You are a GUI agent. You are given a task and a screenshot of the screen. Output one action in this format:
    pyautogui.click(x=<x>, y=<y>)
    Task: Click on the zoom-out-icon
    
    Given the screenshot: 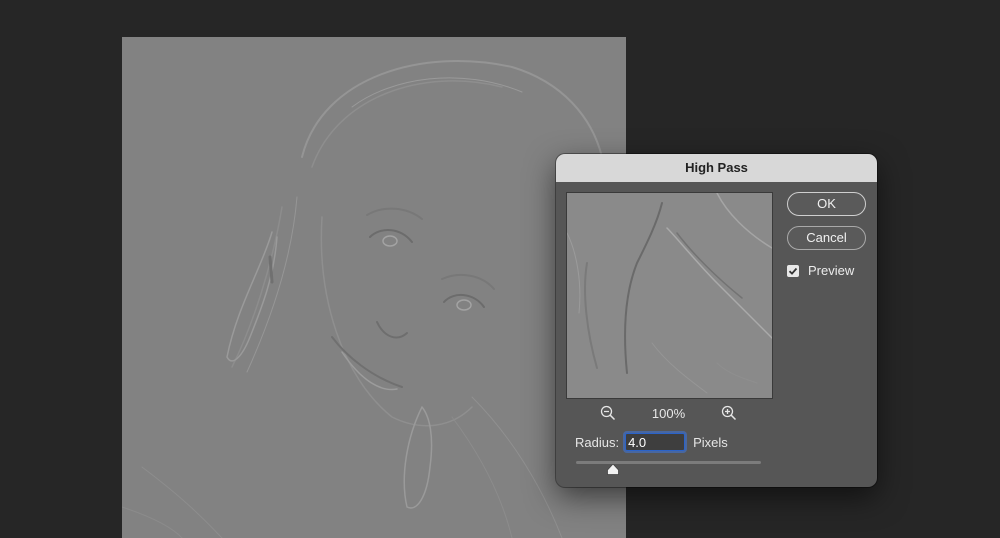 What is the action you would take?
    pyautogui.click(x=608, y=413)
    